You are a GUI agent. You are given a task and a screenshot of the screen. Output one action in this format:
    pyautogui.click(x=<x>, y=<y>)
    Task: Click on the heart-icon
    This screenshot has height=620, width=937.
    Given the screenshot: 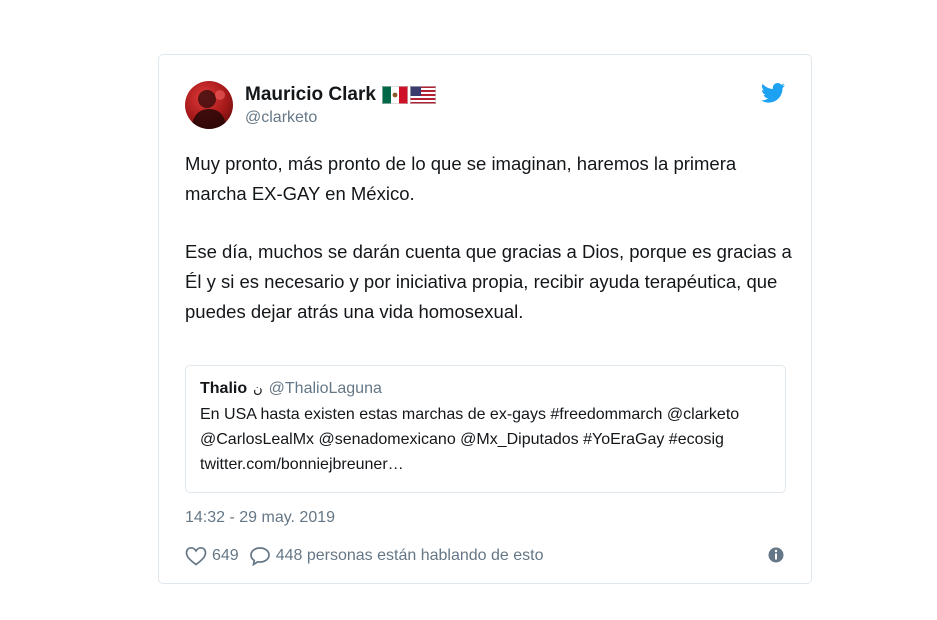 What is the action you would take?
    pyautogui.click(x=196, y=556)
    